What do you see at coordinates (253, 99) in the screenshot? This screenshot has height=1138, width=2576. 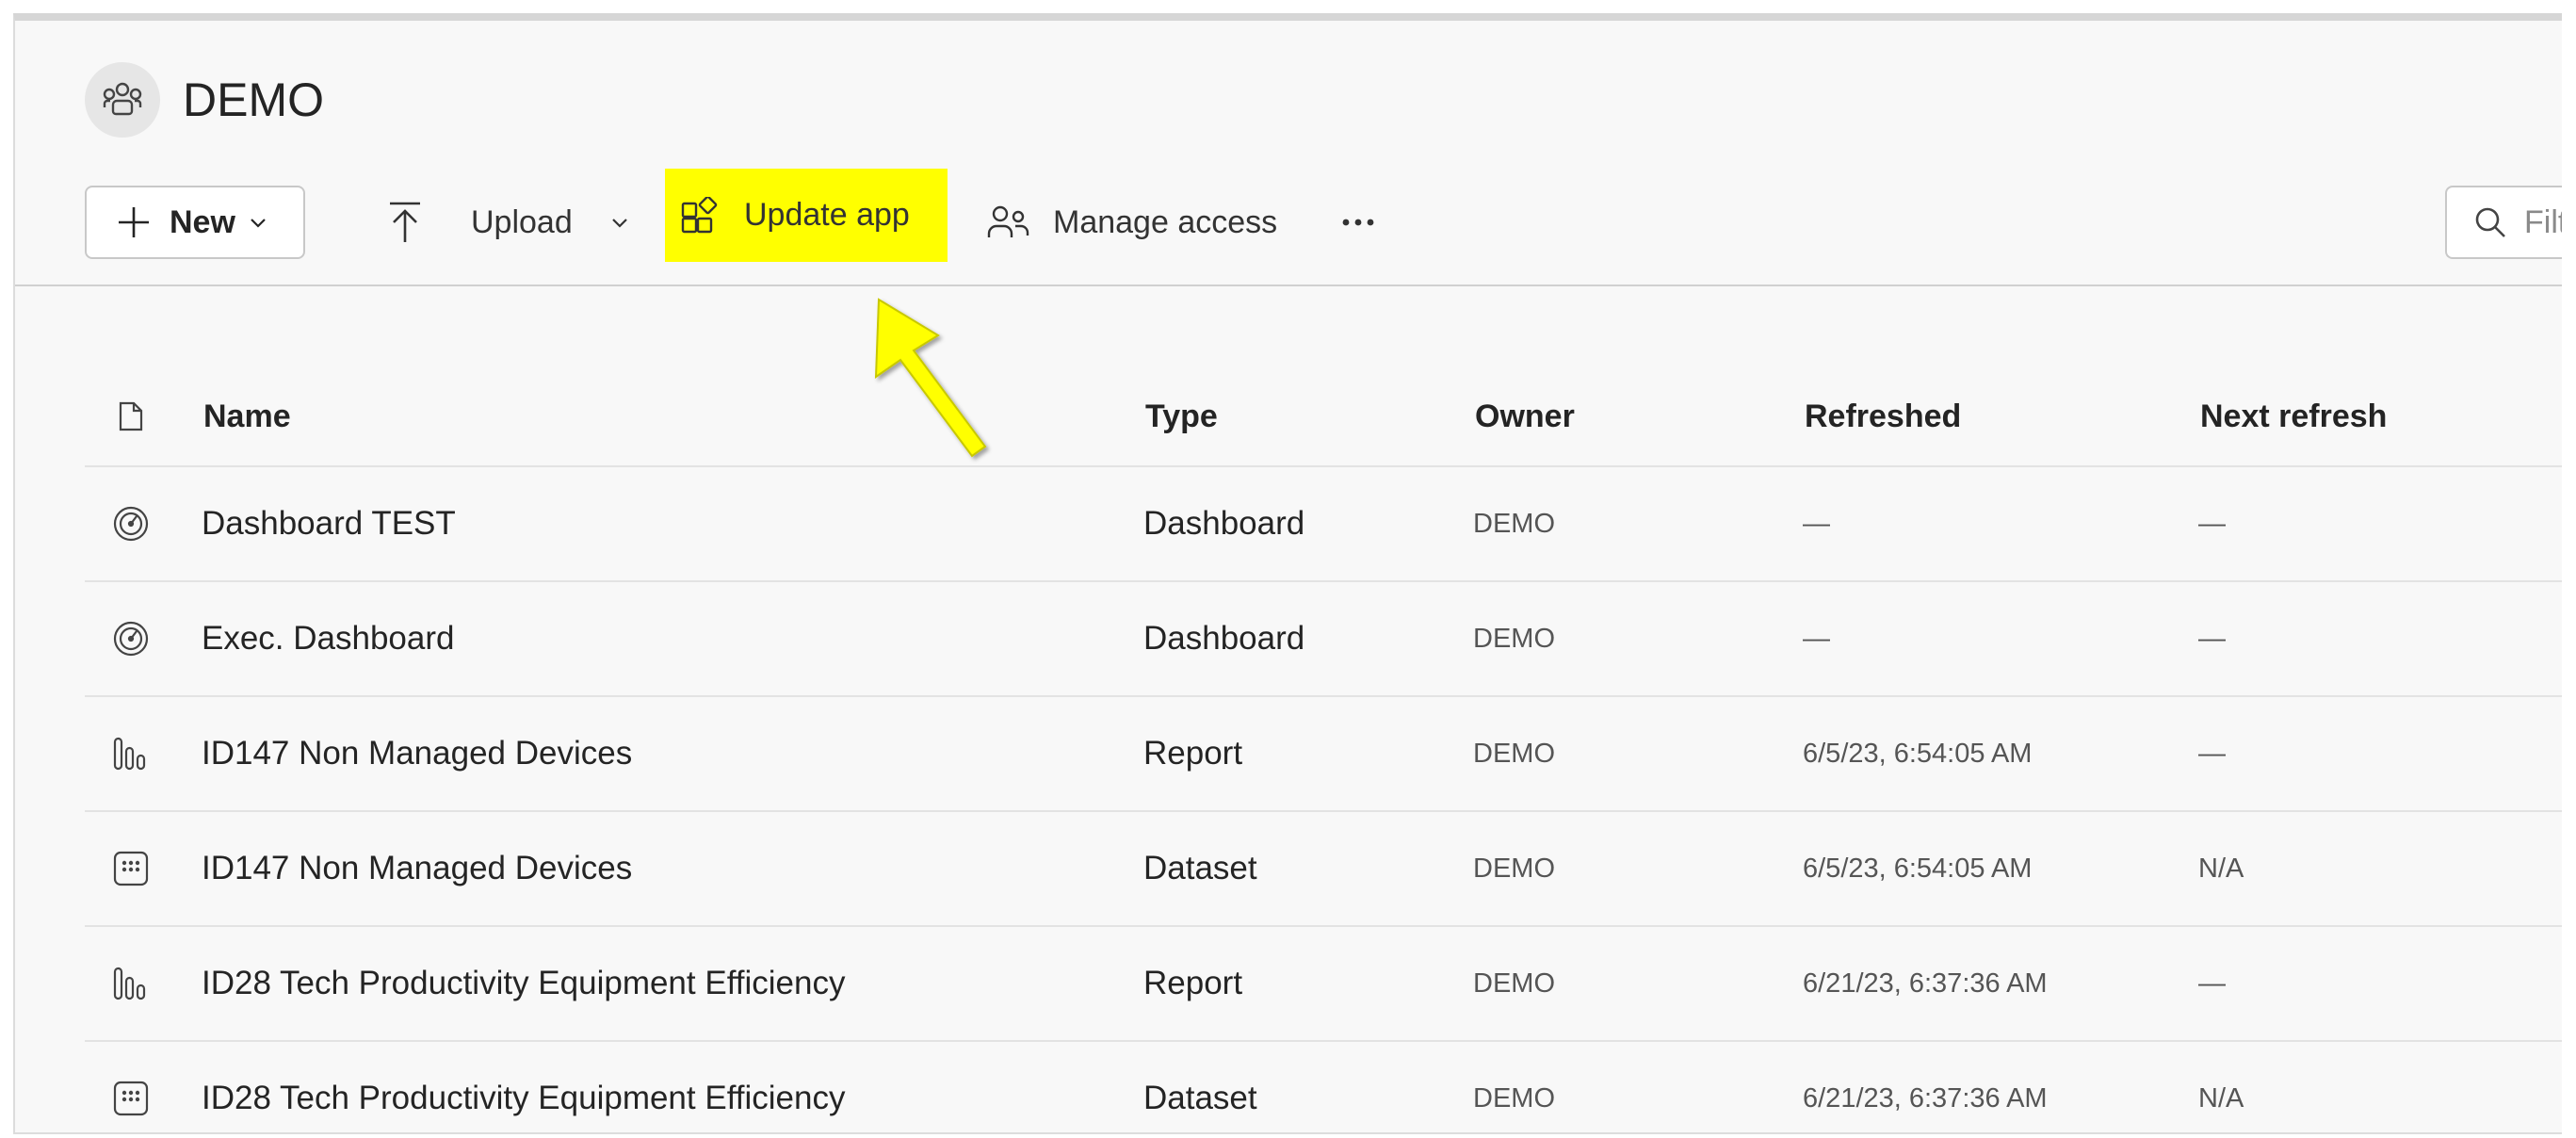 I see `workspace-title: DEMO` at bounding box center [253, 99].